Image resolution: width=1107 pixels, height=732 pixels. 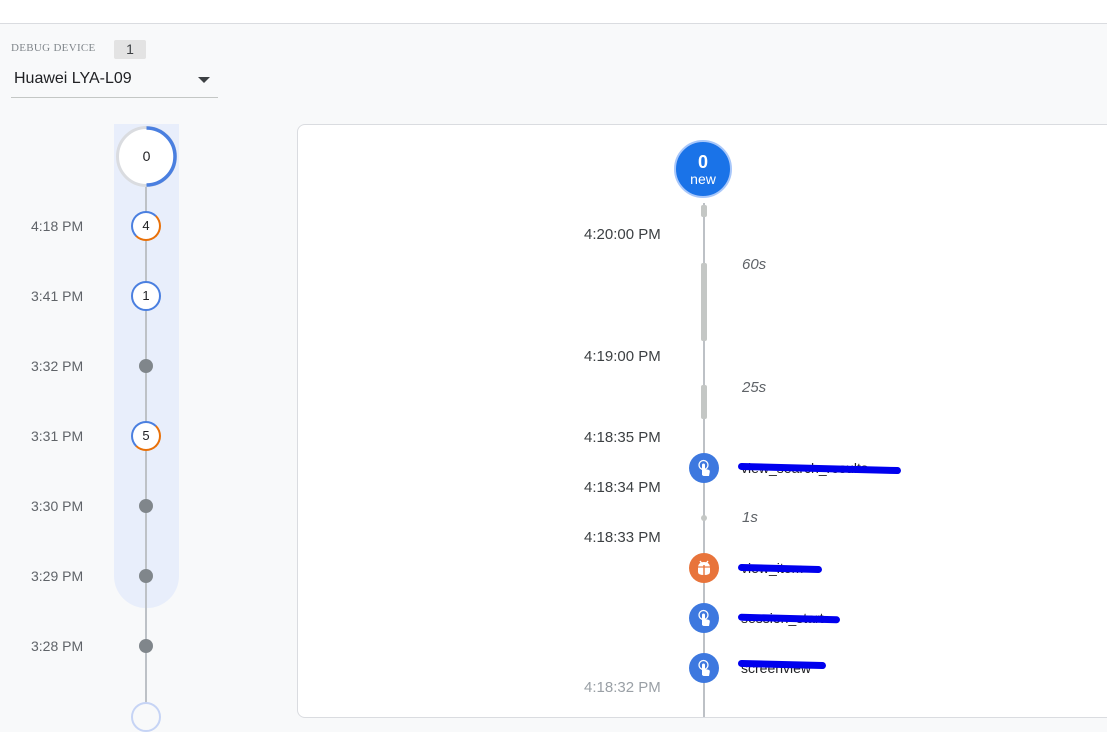 I want to click on minute-time: 3:30 PM, so click(x=57, y=506).